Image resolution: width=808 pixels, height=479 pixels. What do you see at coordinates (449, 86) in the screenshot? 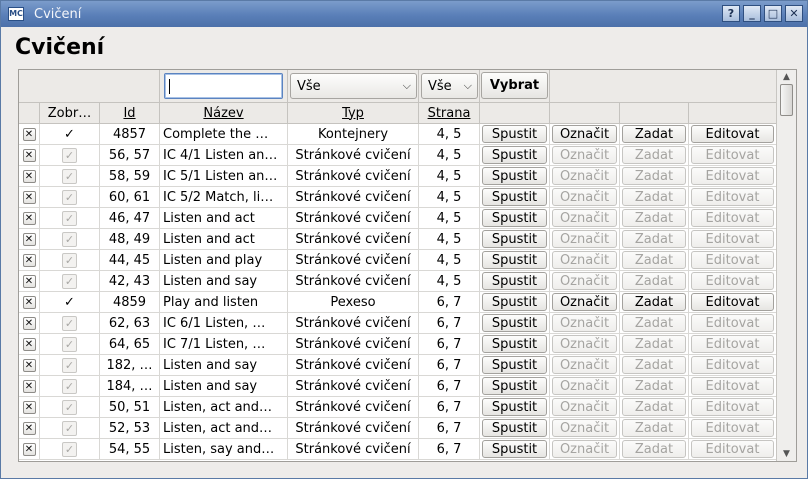
I see `page-filter-select: Vše ⌵` at bounding box center [449, 86].